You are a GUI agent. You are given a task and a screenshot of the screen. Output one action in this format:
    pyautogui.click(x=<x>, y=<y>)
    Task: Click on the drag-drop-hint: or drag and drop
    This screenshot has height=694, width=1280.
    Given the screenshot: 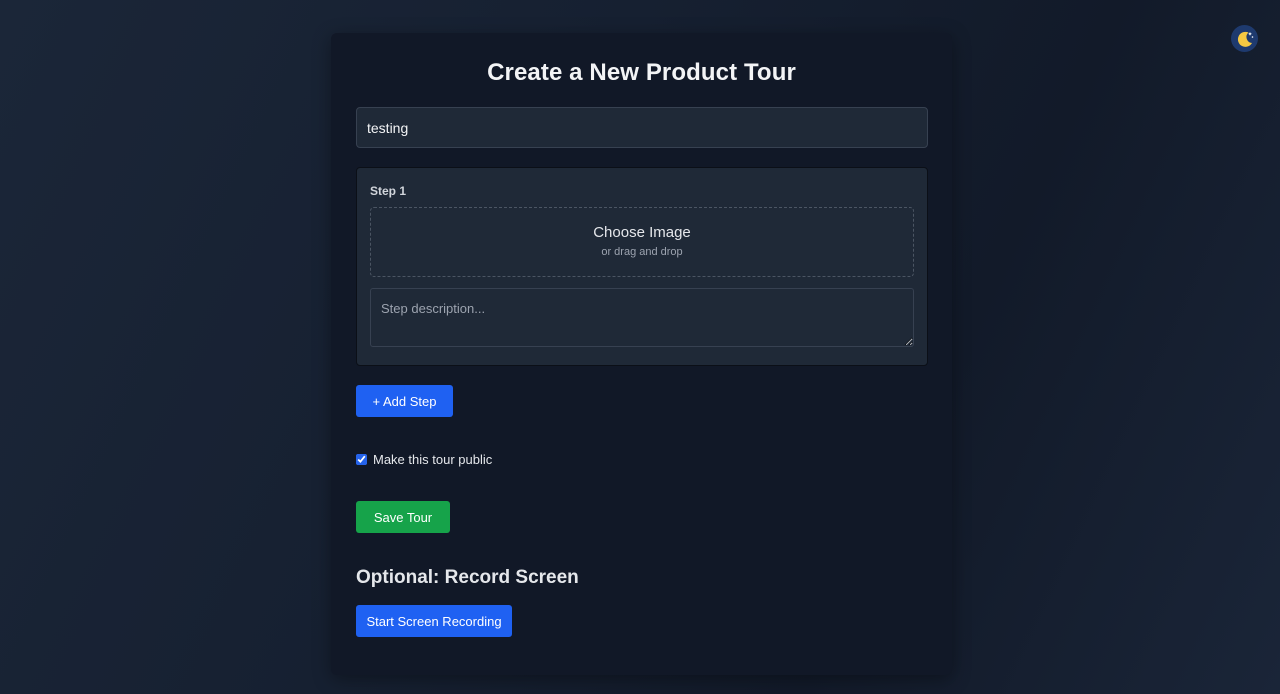 What is the action you would take?
    pyautogui.click(x=642, y=252)
    